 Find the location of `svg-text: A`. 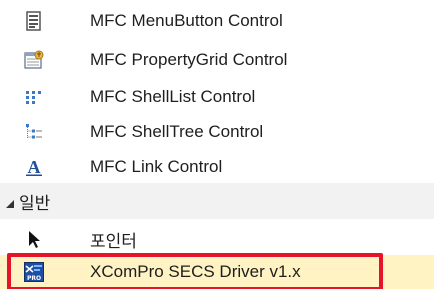

svg-text: A is located at coordinates (34, 167).